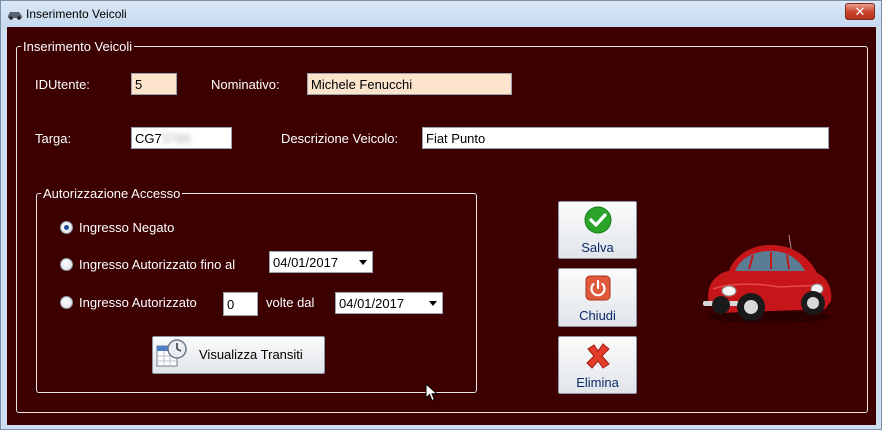 The image size is (882, 430). Describe the element at coordinates (53, 138) in the screenshot. I see `targa-label: Targa:` at that location.